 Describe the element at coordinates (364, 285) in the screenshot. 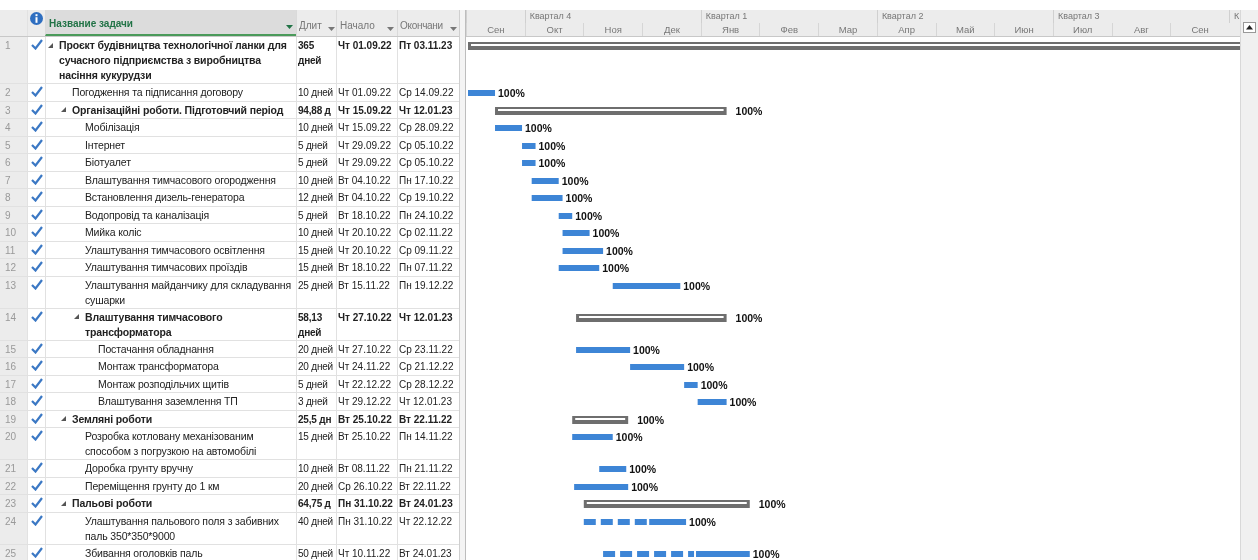

I see `task-start: Вт 15.11.22` at that location.